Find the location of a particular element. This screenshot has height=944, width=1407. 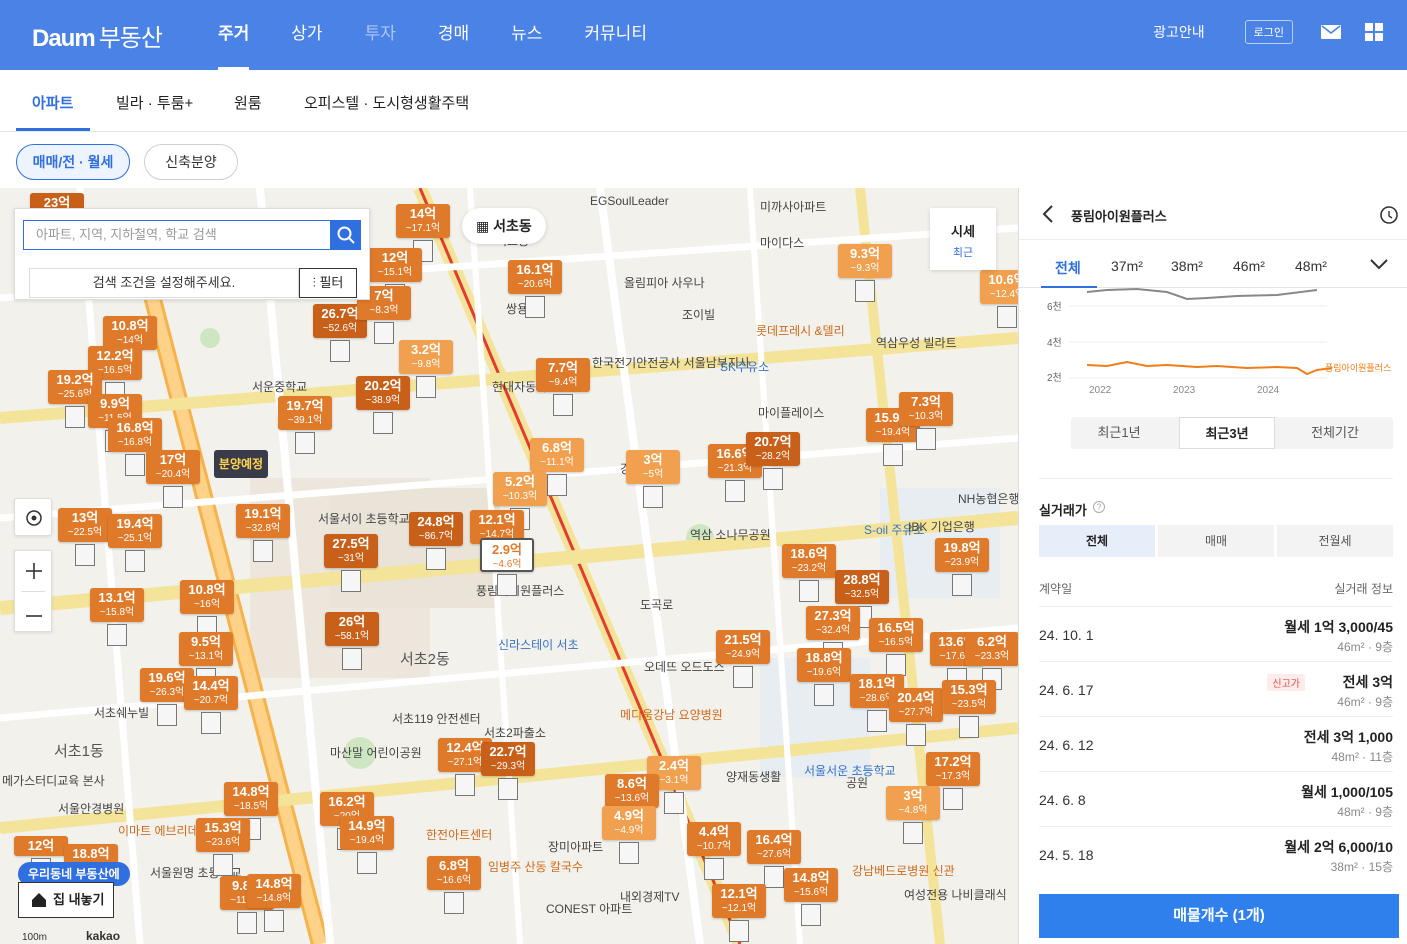

nav-auction: 경매 is located at coordinates (453, 35).